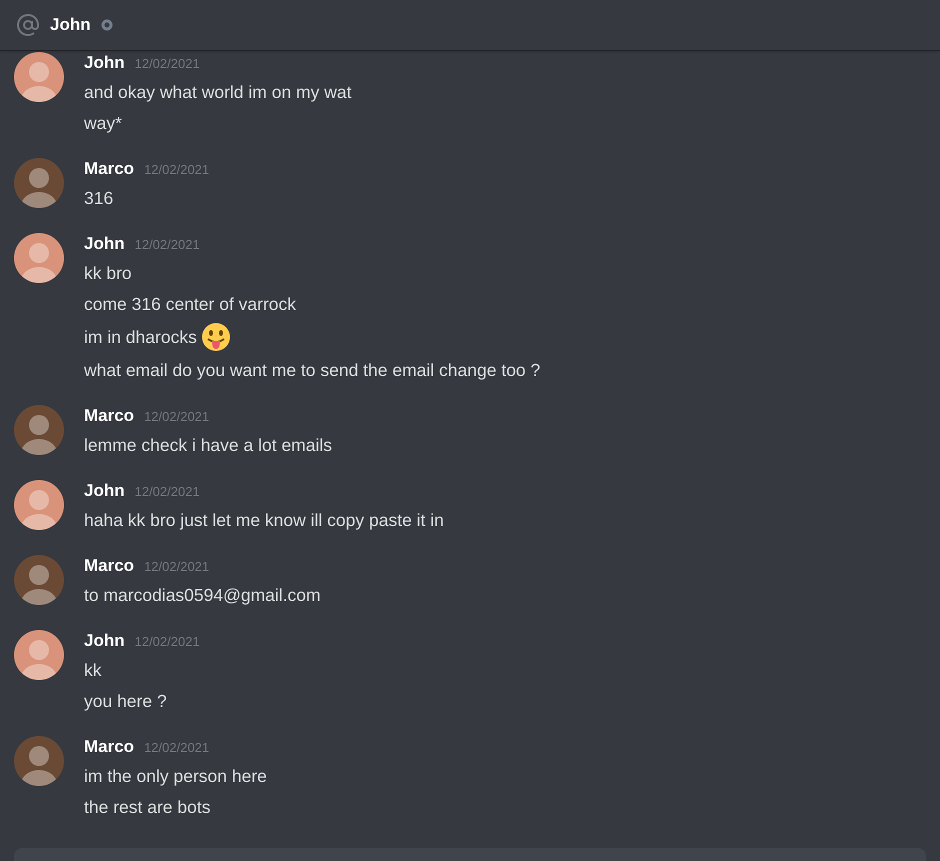  What do you see at coordinates (202, 595) in the screenshot?
I see `message-text: to marcodias0594@gmail.com` at bounding box center [202, 595].